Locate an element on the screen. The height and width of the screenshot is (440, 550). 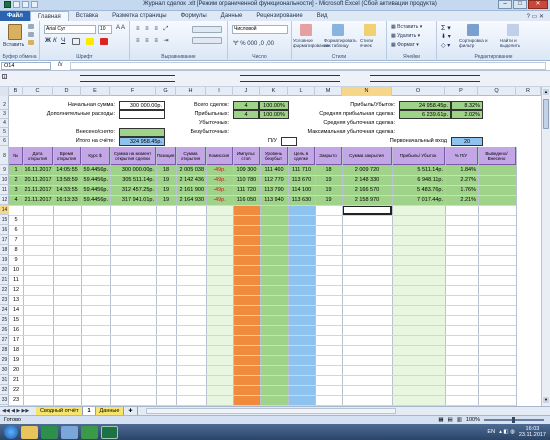
cell-number: 21 is located at coordinates (16, 380).